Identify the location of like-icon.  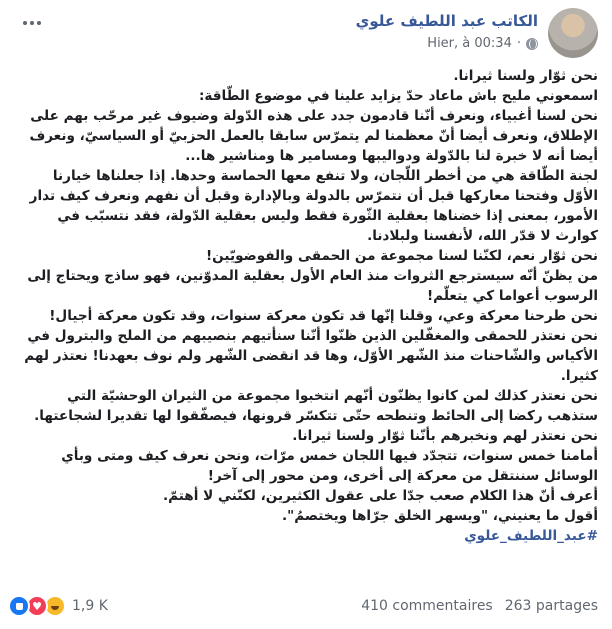
(19, 606).